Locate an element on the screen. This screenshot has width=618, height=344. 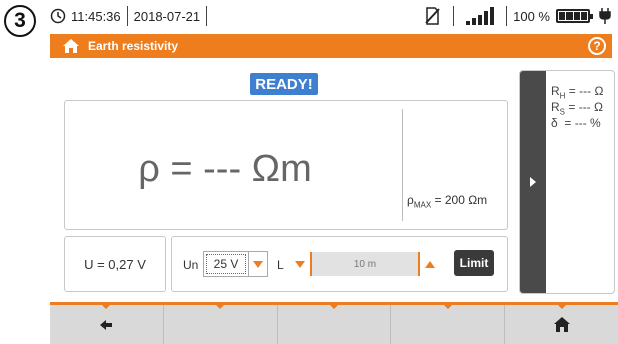
bottom-toolbar is located at coordinates (334, 323).